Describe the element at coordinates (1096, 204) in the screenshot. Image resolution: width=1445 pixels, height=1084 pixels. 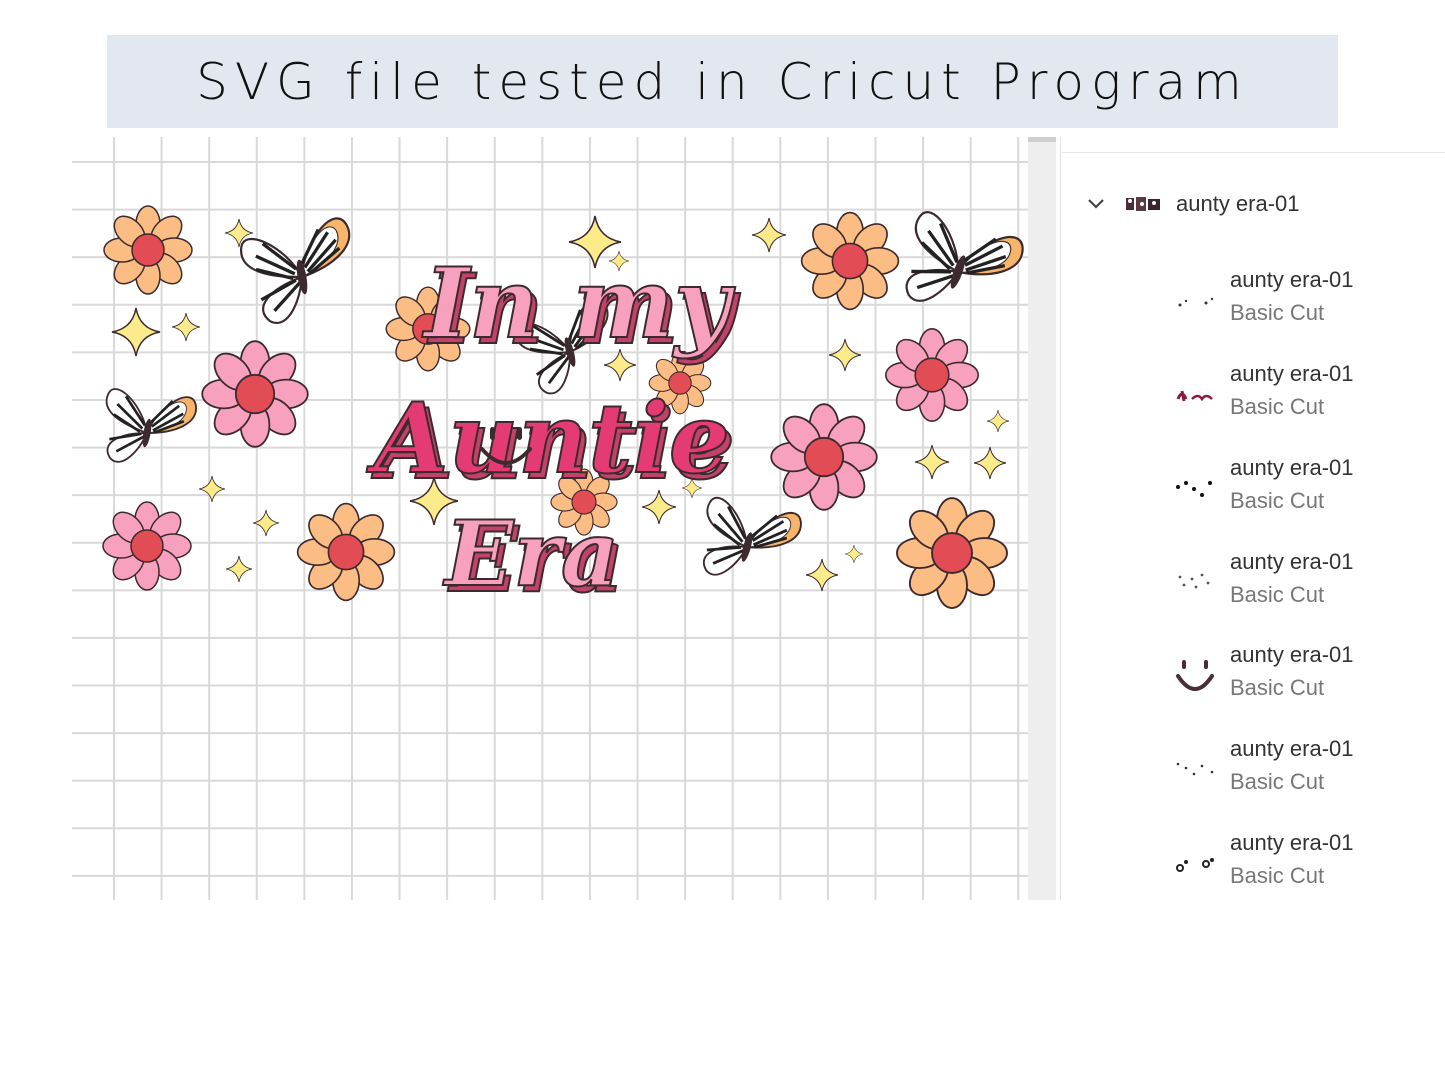
I see `chevron-down-icon` at that location.